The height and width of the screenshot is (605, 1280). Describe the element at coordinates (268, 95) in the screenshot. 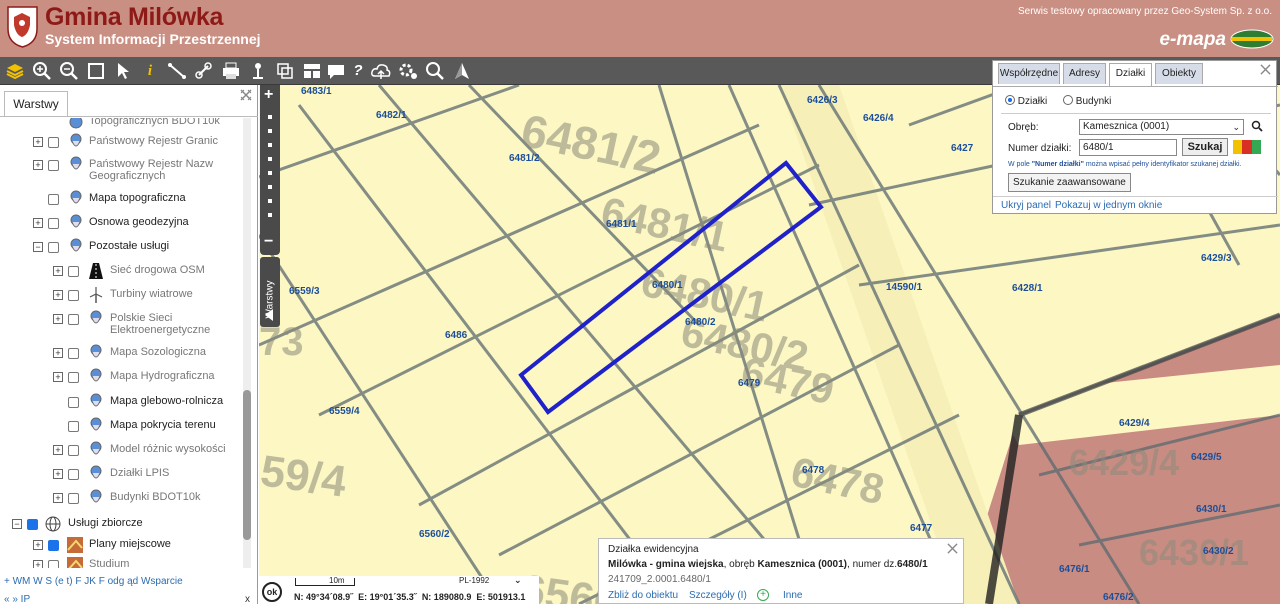

I see `zoom-plus-icon: +` at that location.